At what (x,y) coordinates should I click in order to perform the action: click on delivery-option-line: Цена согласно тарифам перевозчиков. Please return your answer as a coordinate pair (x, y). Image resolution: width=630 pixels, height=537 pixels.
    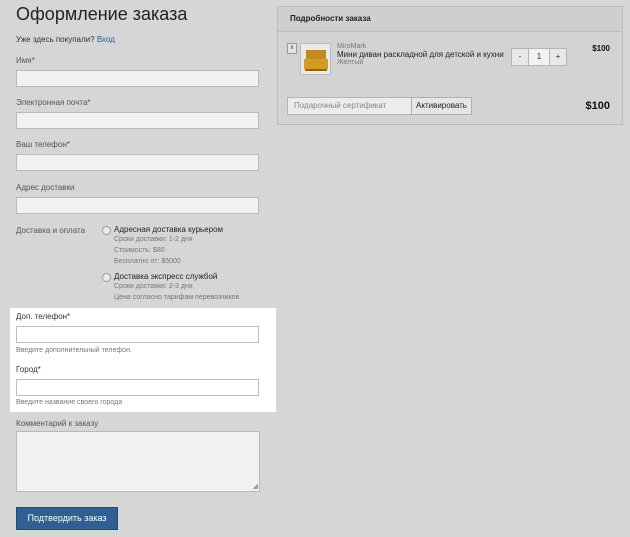
    Looking at the image, I should click on (177, 297).